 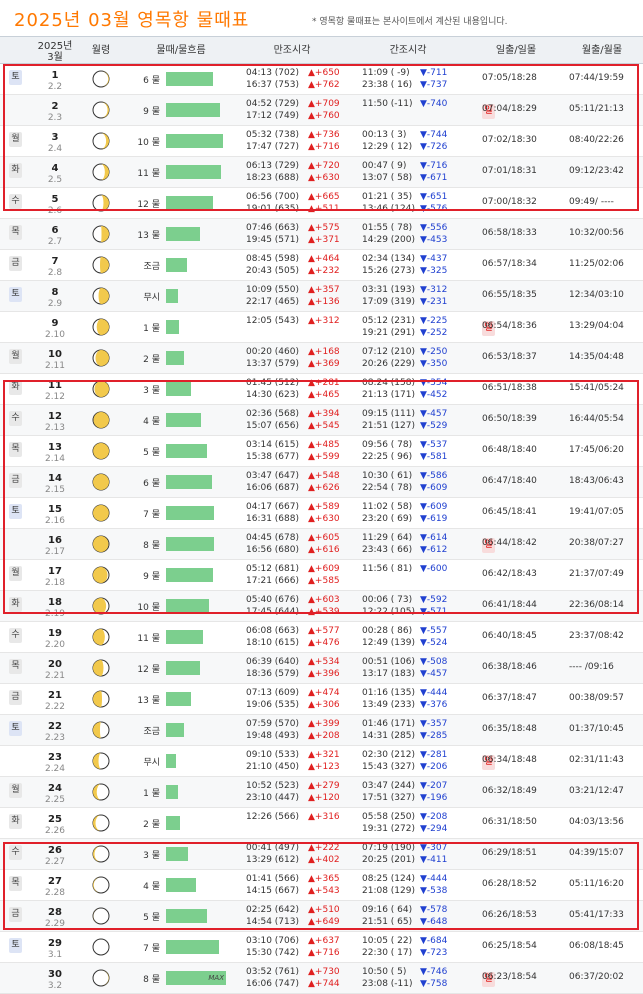 I want to click on high-deltas: ▲+534 ▲+396, so click(x=324, y=668).